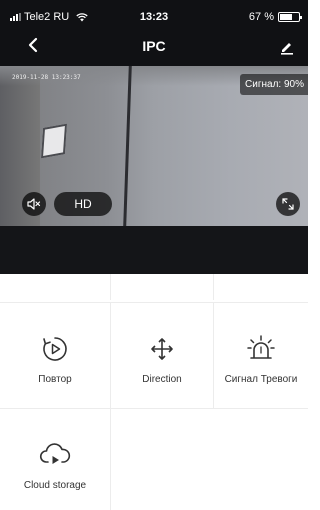  What do you see at coordinates (55, 485) in the screenshot?
I see `action-label: Cloud storage` at bounding box center [55, 485].